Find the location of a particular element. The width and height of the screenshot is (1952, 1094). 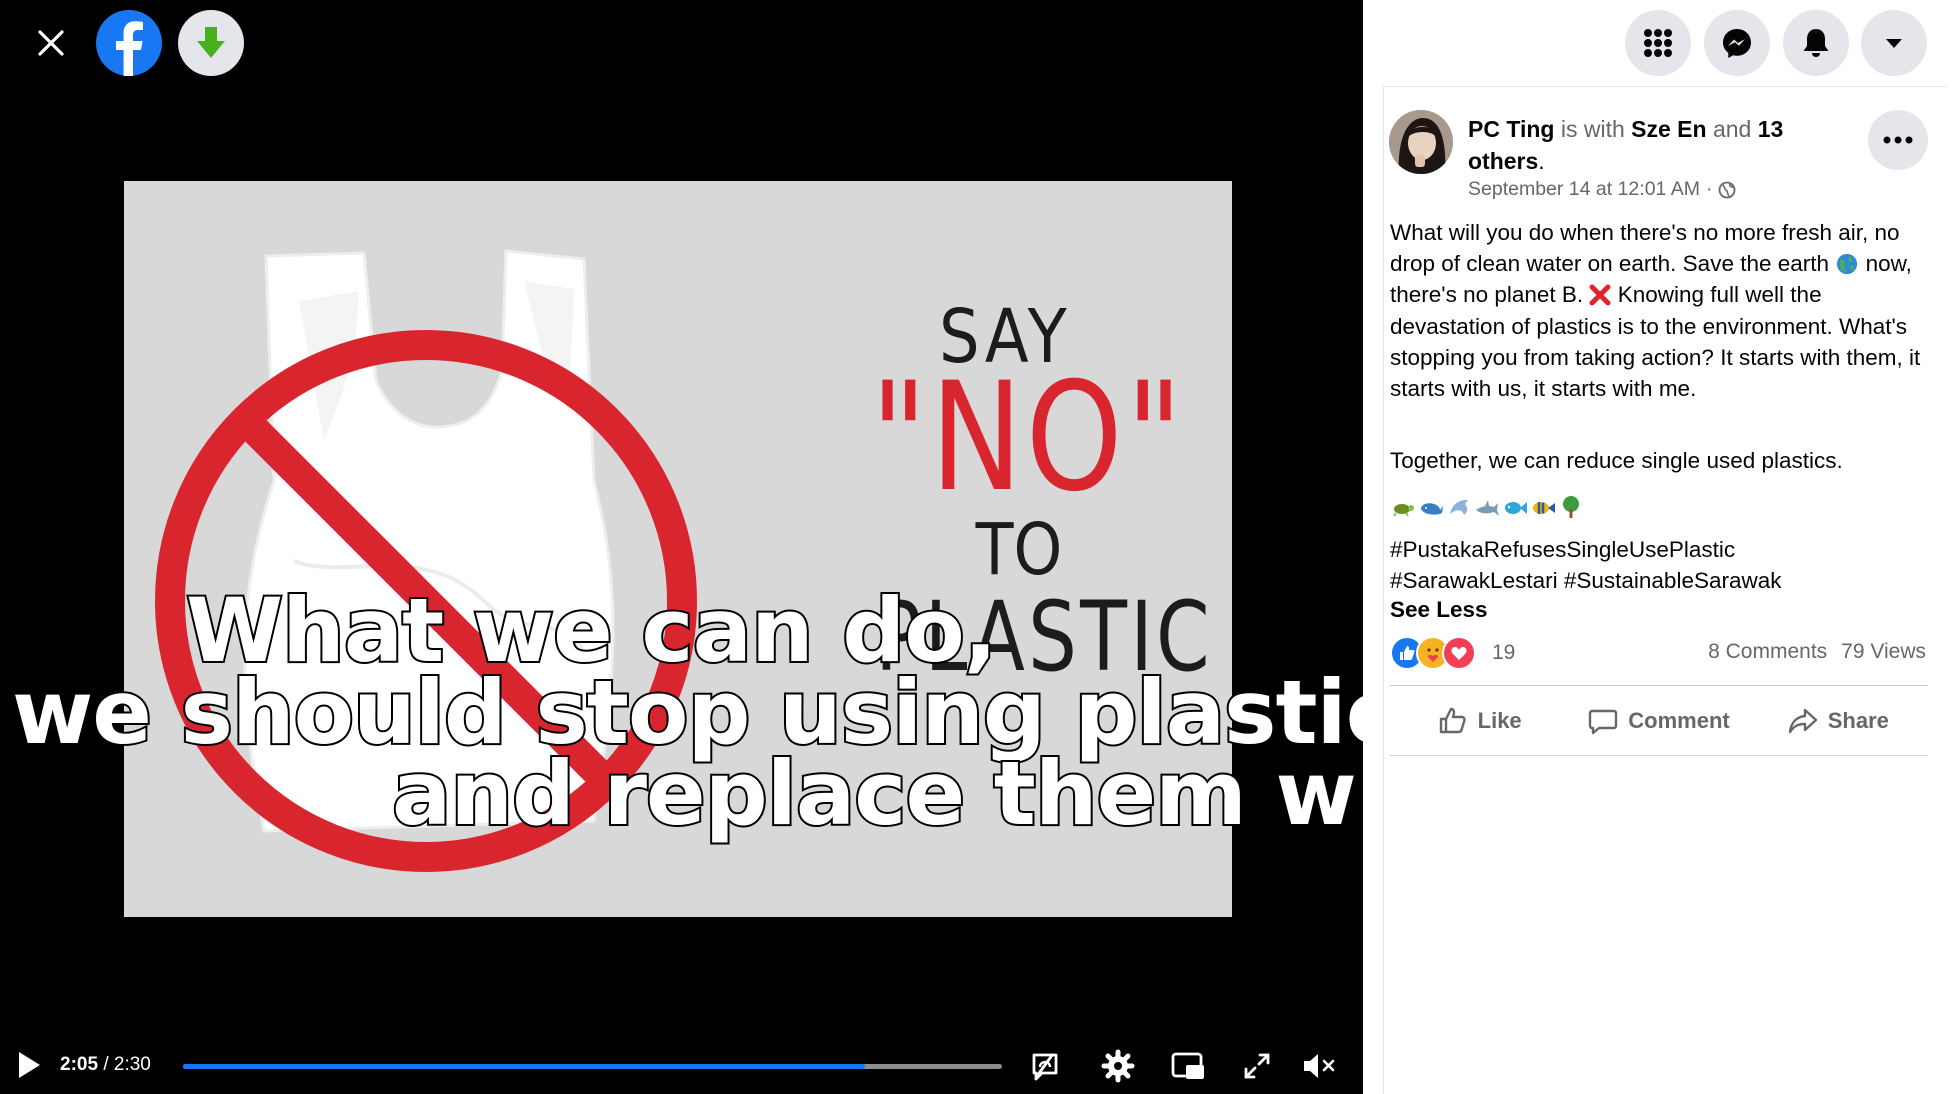

and-text: and is located at coordinates (1732, 129).